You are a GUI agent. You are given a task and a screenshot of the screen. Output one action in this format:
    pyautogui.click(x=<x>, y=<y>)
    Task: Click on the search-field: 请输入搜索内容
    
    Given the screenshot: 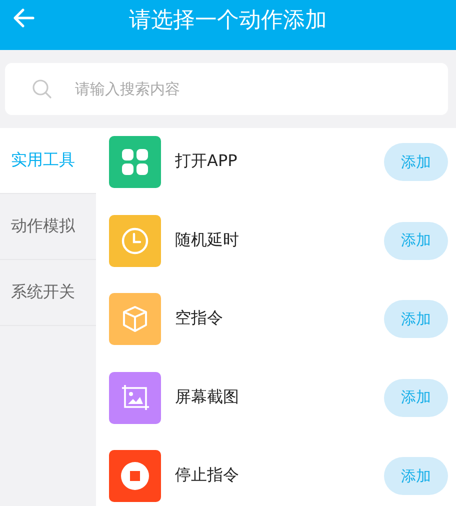 What is the action you would take?
    pyautogui.click(x=226, y=89)
    